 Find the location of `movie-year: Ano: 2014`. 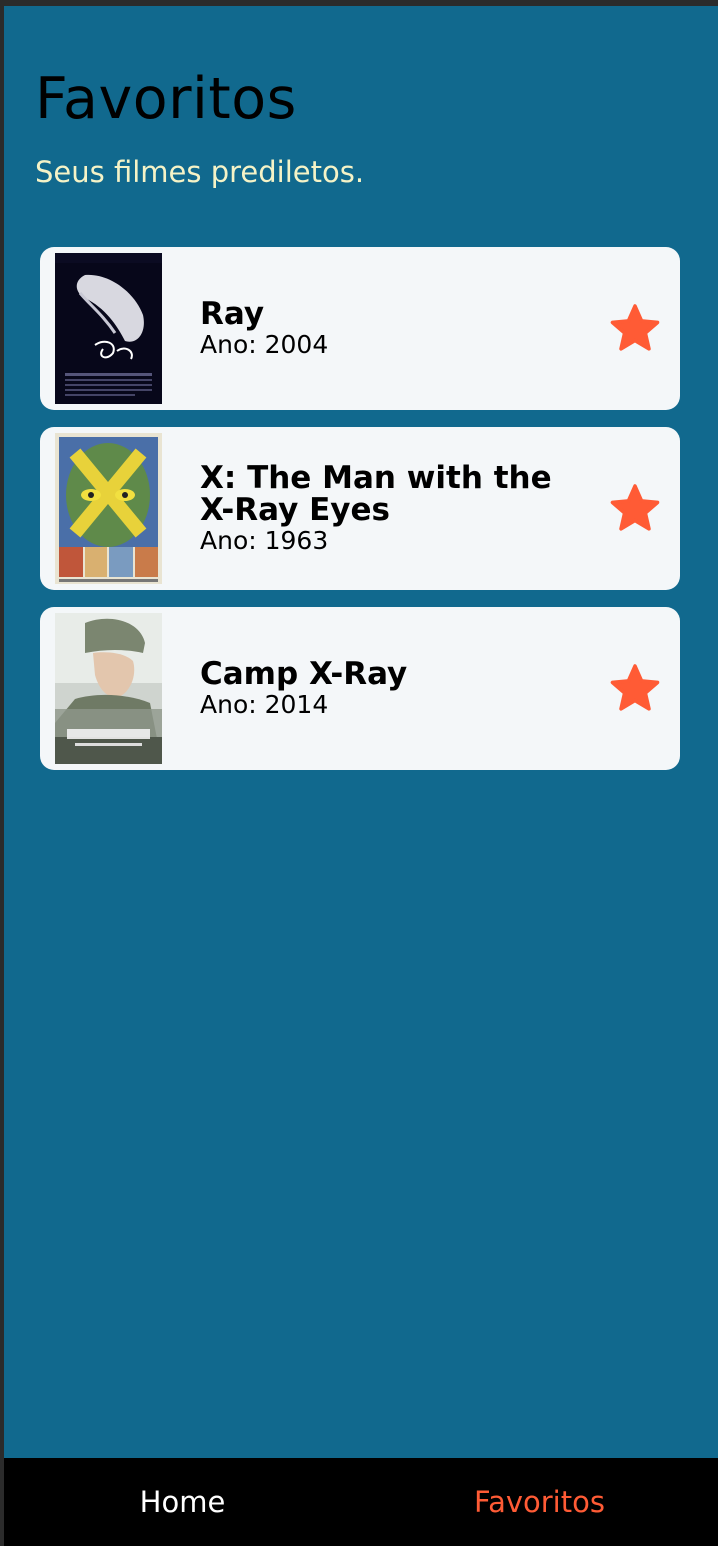

movie-year: Ano: 2014 is located at coordinates (264, 704).